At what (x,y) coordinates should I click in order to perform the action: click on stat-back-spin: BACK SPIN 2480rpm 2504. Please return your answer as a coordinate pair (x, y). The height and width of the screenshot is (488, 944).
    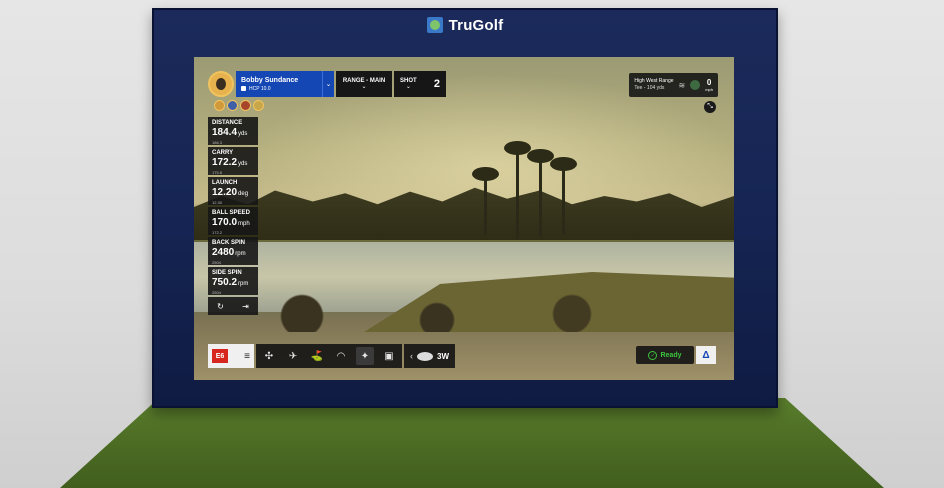
    Looking at the image, I should click on (233, 251).